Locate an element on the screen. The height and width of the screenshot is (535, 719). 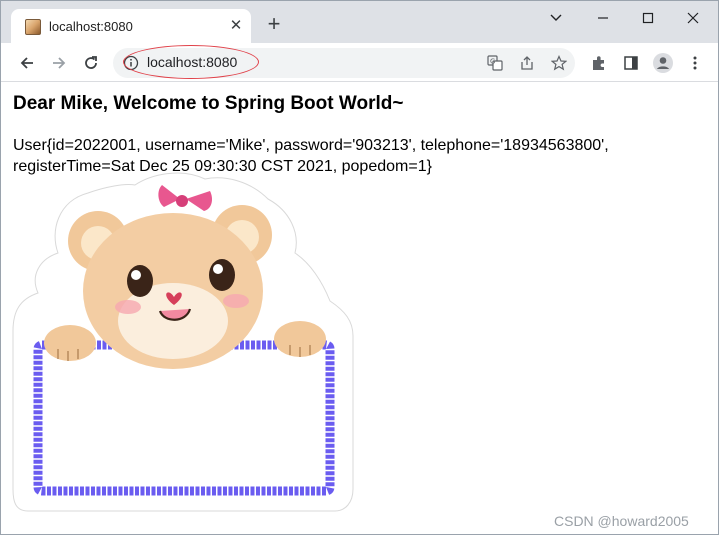
kebab-menu-icon is located at coordinates (695, 63).